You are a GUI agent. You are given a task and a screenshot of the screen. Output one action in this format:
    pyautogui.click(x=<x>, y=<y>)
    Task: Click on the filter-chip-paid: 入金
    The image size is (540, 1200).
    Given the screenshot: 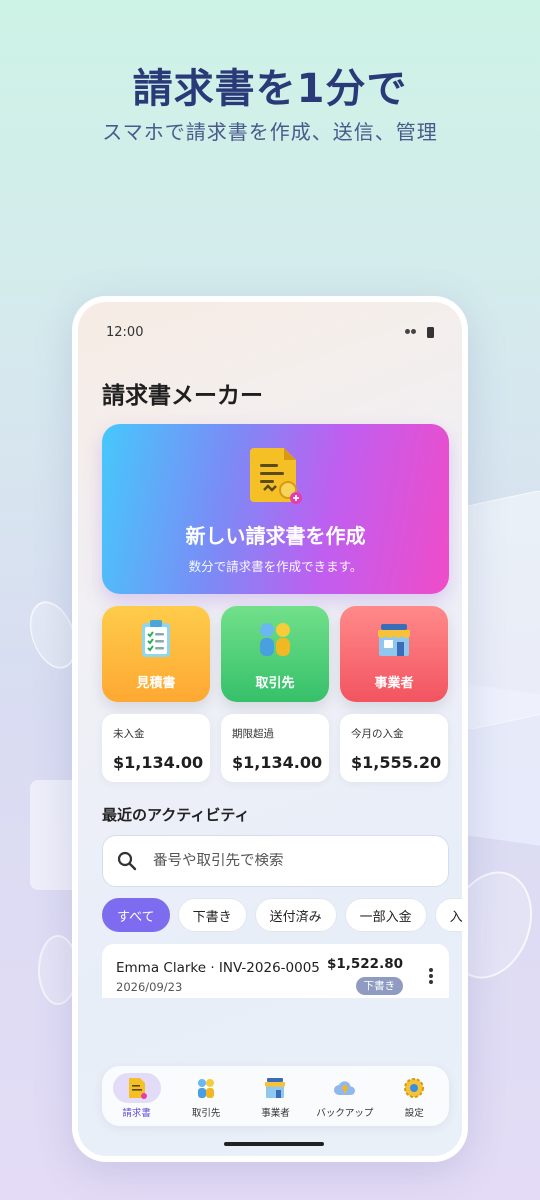 What is the action you would take?
    pyautogui.click(x=448, y=915)
    